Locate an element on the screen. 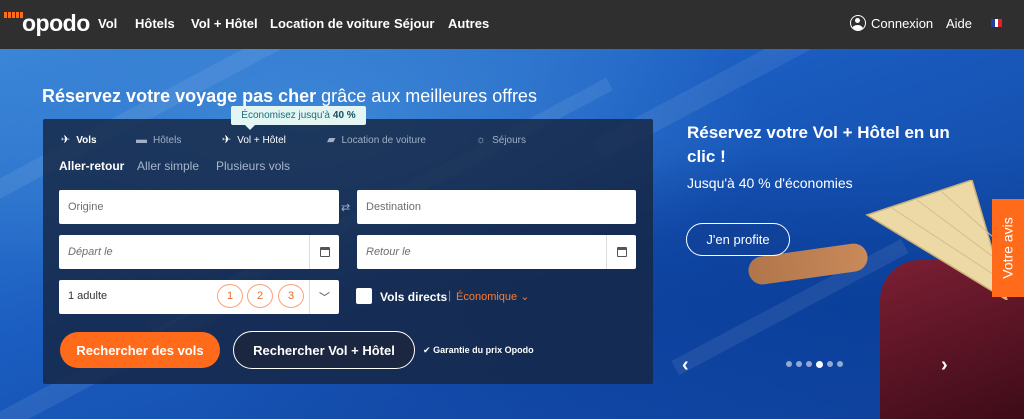  help-link: Aide is located at coordinates (959, 23).